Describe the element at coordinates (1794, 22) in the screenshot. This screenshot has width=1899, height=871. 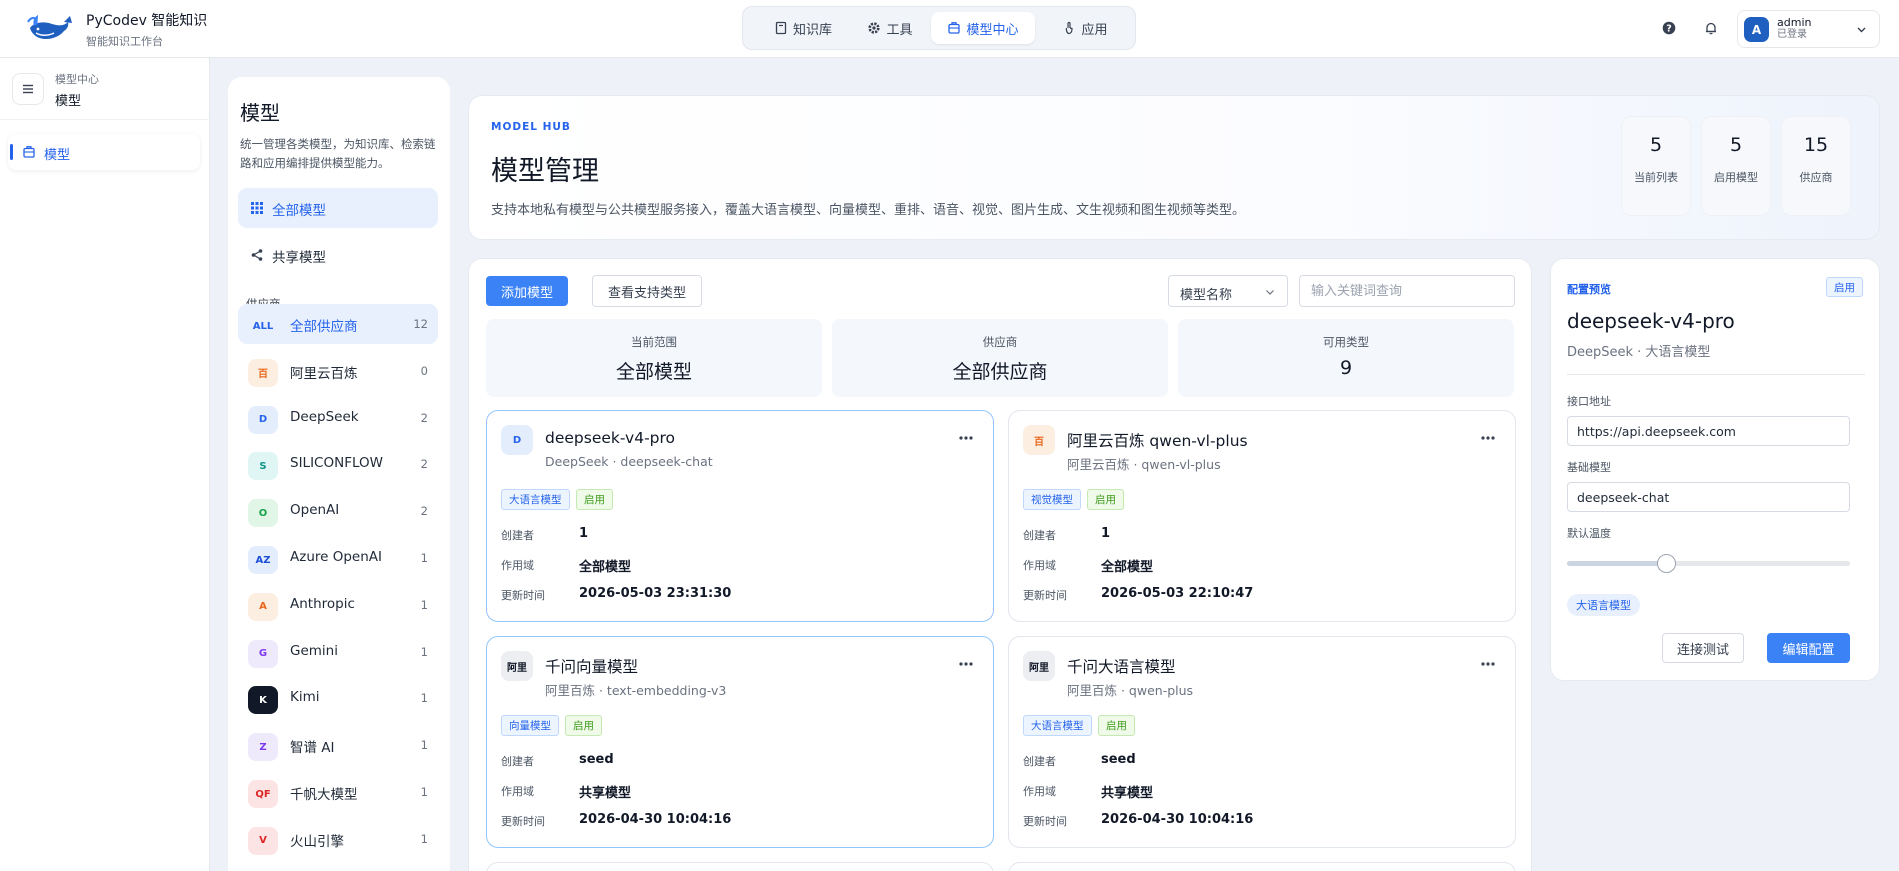
I see `user-name: admin` at that location.